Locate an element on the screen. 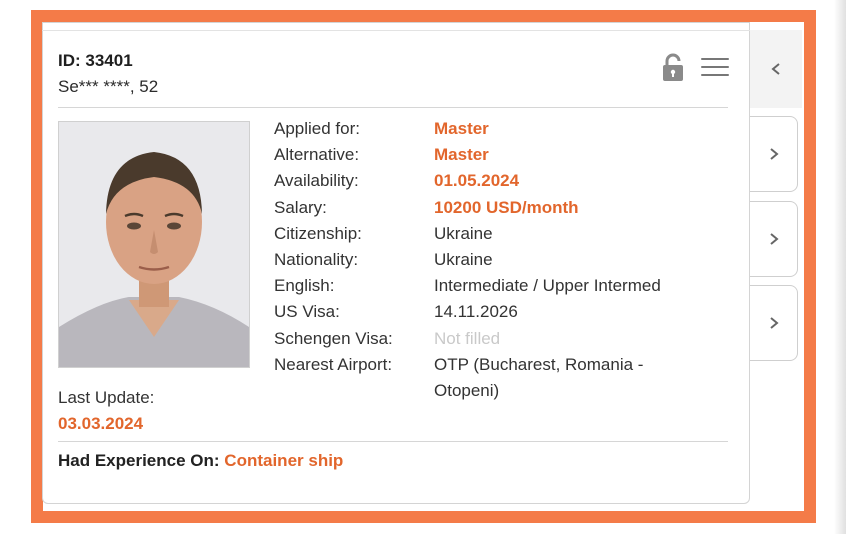  detail-label: Availability: is located at coordinates (316, 180).